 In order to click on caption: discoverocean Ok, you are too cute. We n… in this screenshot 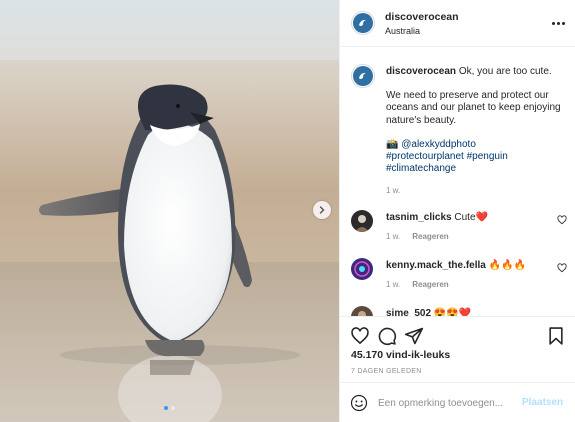, I will do `click(477, 120)`.